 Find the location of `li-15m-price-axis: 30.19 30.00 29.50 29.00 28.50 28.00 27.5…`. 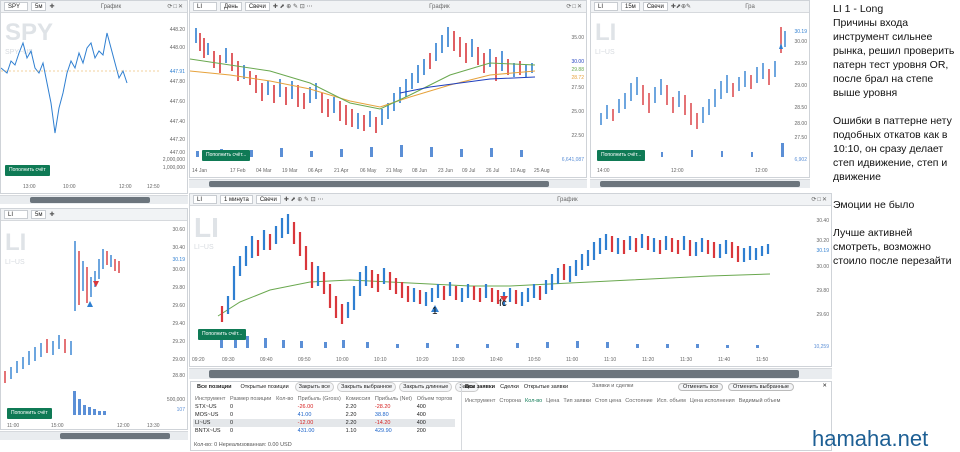

li-15m-price-axis: 30.19 30.00 29.50 29.00 28.50 28.00 27.5… is located at coordinates (800, 85).